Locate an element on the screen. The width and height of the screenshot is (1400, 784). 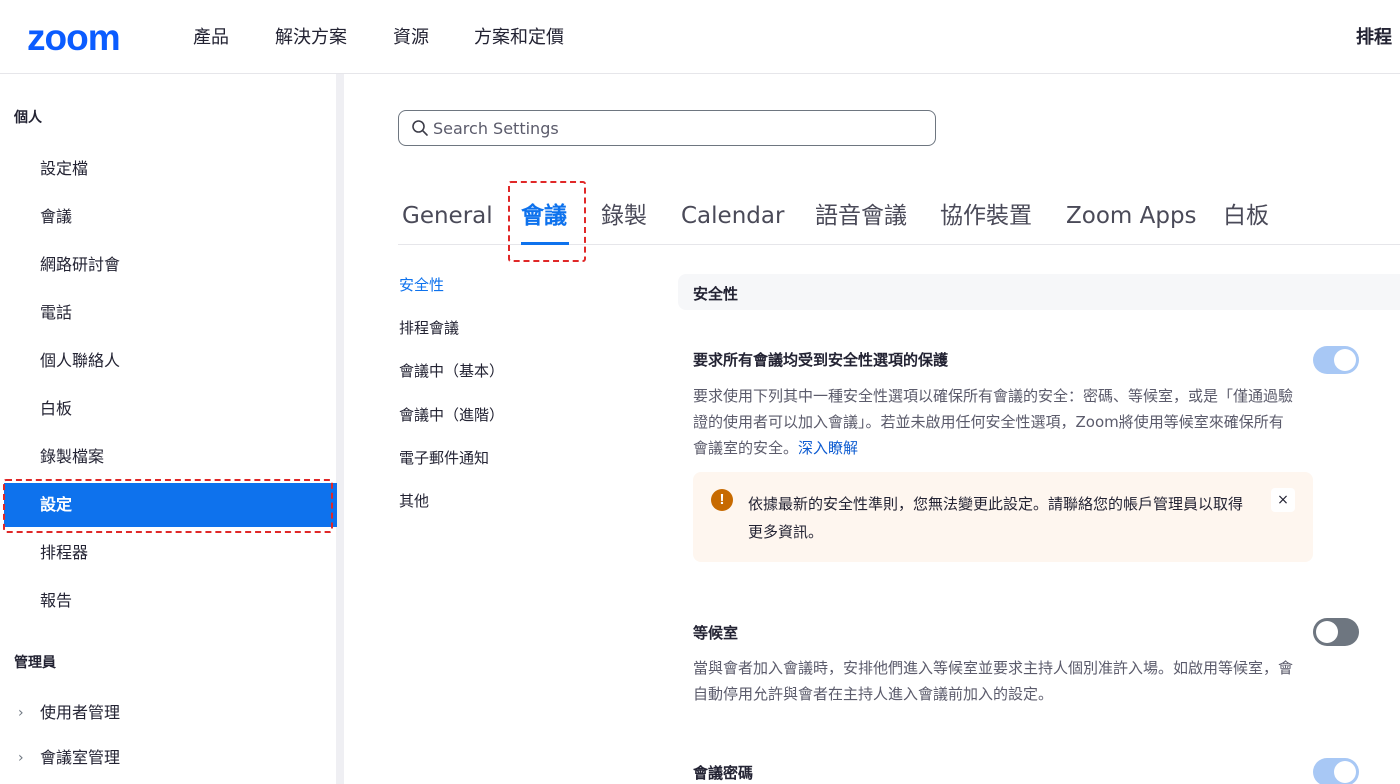
active-tab-indicator is located at coordinates (545, 243).